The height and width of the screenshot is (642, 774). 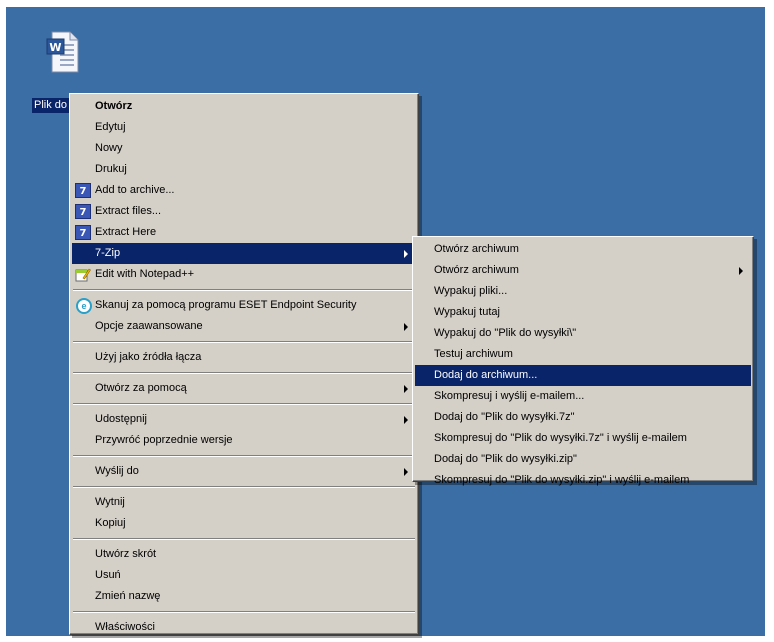 What do you see at coordinates (583, 459) in the screenshot?
I see `submenu-item-add-to-zip: Dodaj do "Plik do wysyłki.zip"` at bounding box center [583, 459].